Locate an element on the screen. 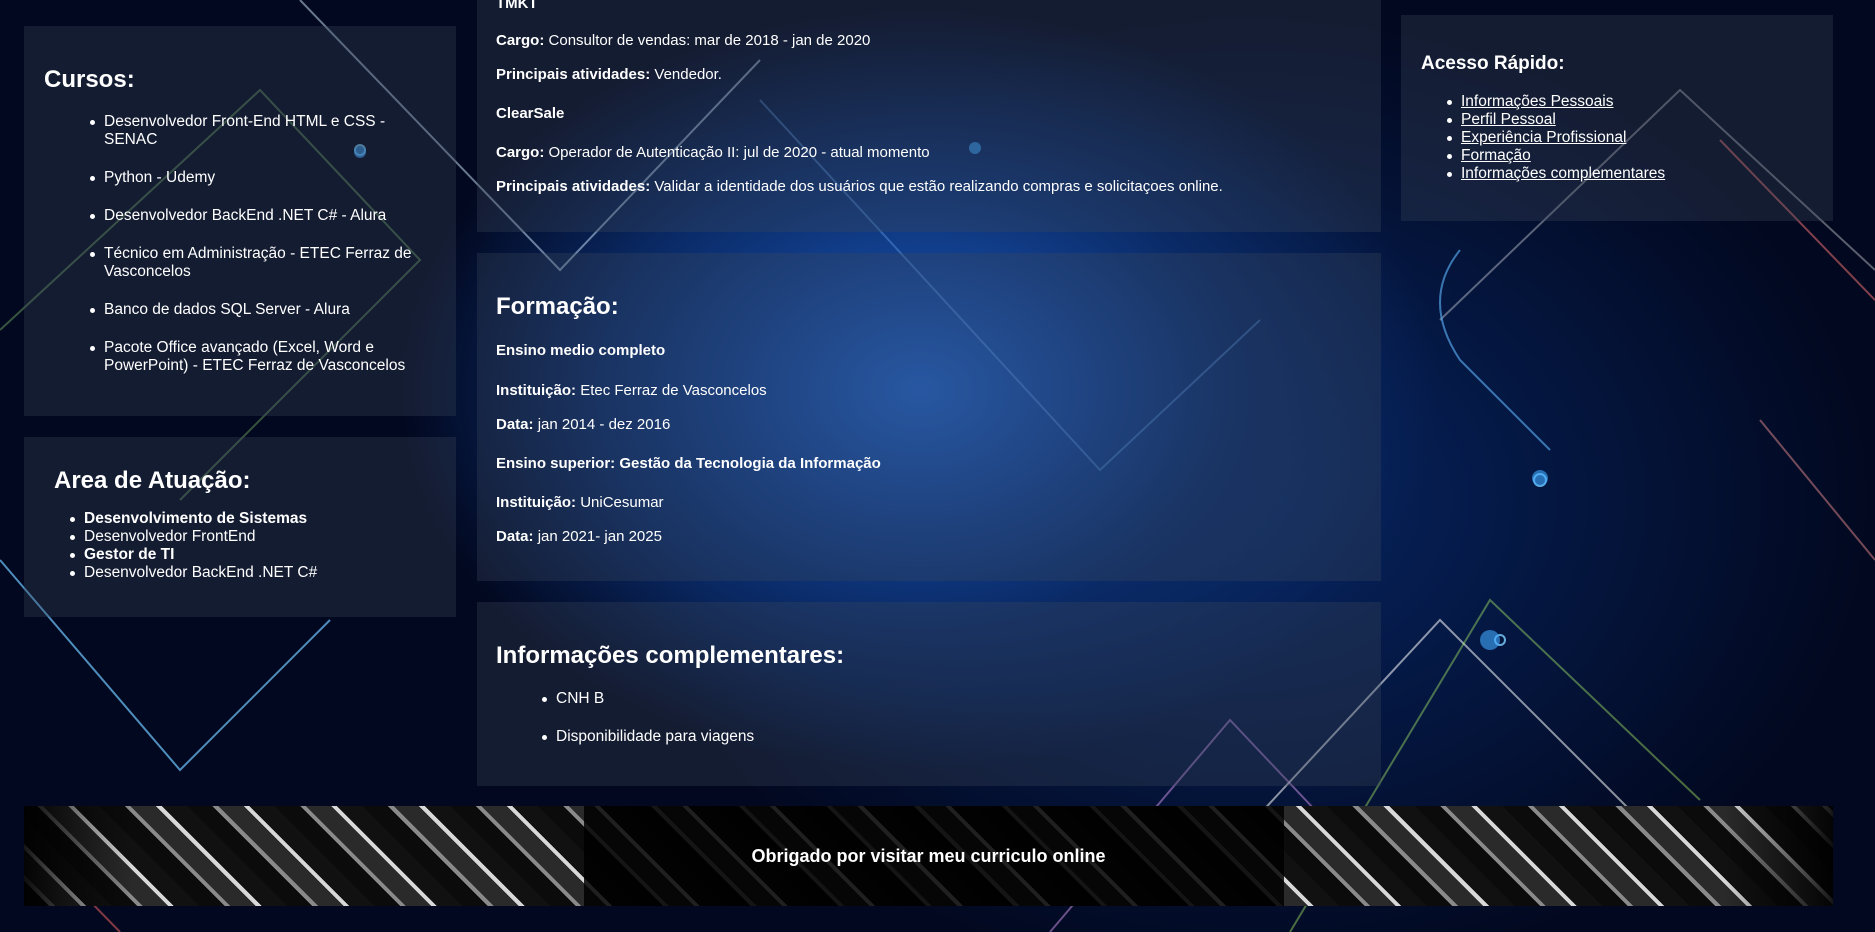 The height and width of the screenshot is (932, 1875). list-item: Perfil Pessoal is located at coordinates (1555, 120).